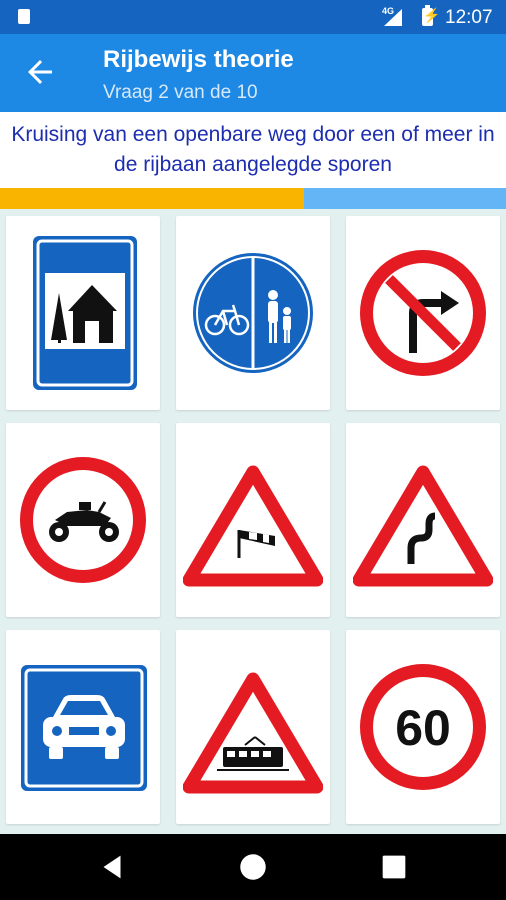 The image size is (506, 900). I want to click on speed-limit-sign-icon: 60, so click(423, 727).